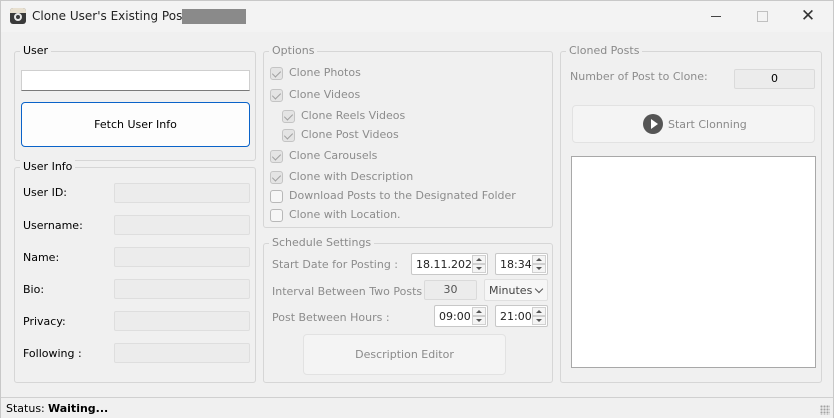 The image size is (834, 418). I want to click on download-posts-label: Download Posts to the Designated Folder, so click(402, 195).